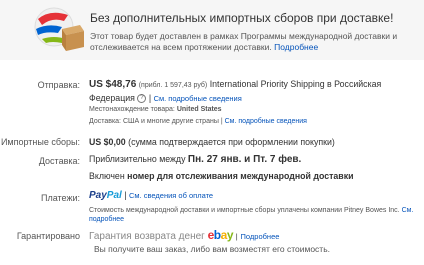 The width and height of the screenshot is (424, 265). What do you see at coordinates (147, 236) in the screenshot?
I see `guarantee-text: Гарантия возврата денег` at bounding box center [147, 236].